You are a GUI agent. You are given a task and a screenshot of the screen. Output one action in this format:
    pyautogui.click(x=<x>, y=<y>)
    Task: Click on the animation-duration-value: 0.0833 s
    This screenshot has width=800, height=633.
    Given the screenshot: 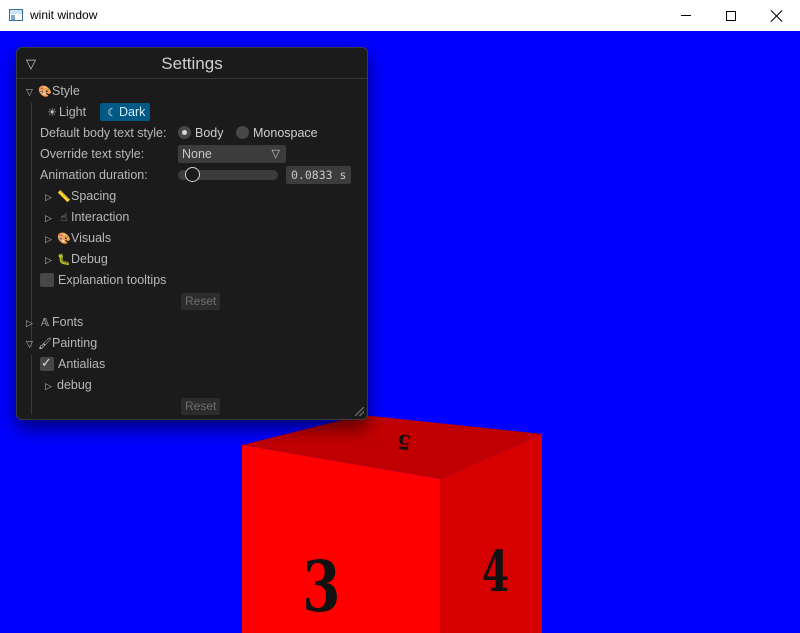 What is the action you would take?
    pyautogui.click(x=319, y=175)
    